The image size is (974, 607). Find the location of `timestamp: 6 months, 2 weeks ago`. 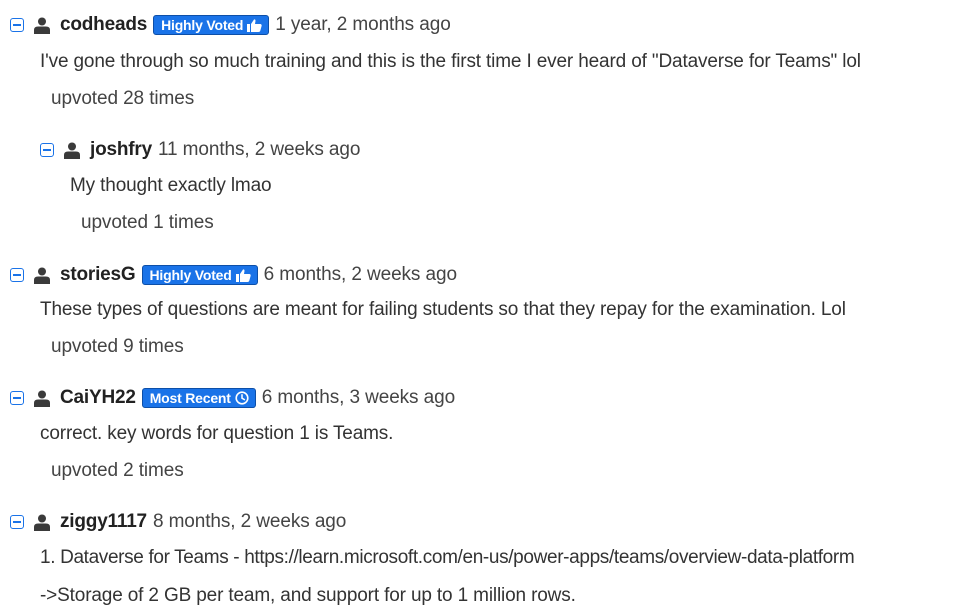

timestamp: 6 months, 2 weeks ago is located at coordinates (360, 274).